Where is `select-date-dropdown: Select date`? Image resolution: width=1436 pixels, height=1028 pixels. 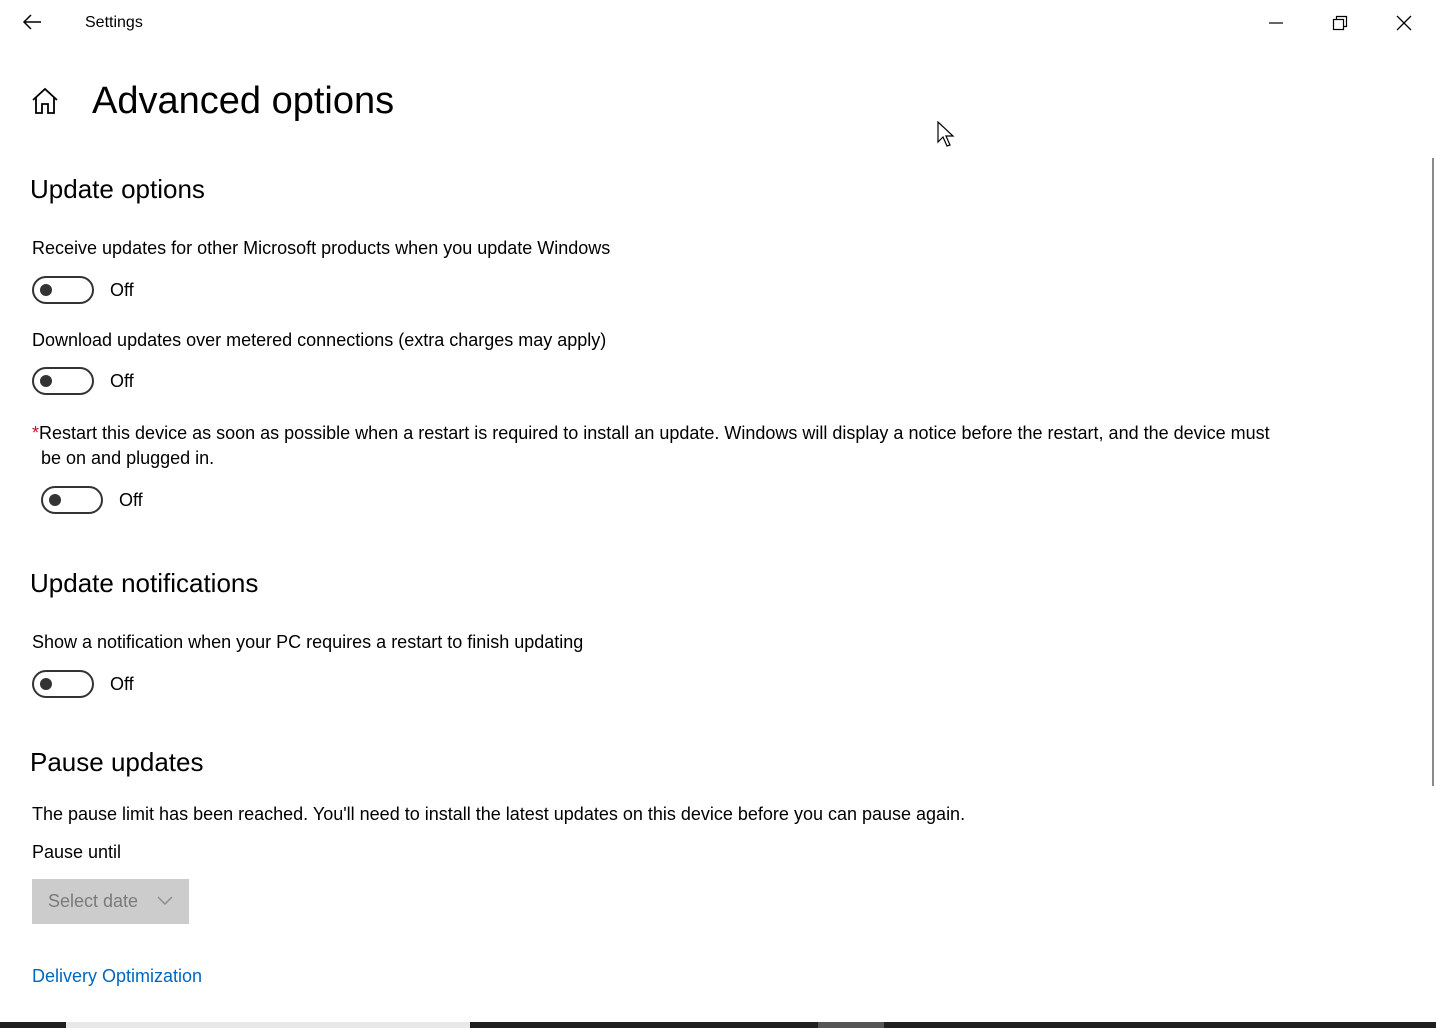 select-date-dropdown: Select date is located at coordinates (110, 901).